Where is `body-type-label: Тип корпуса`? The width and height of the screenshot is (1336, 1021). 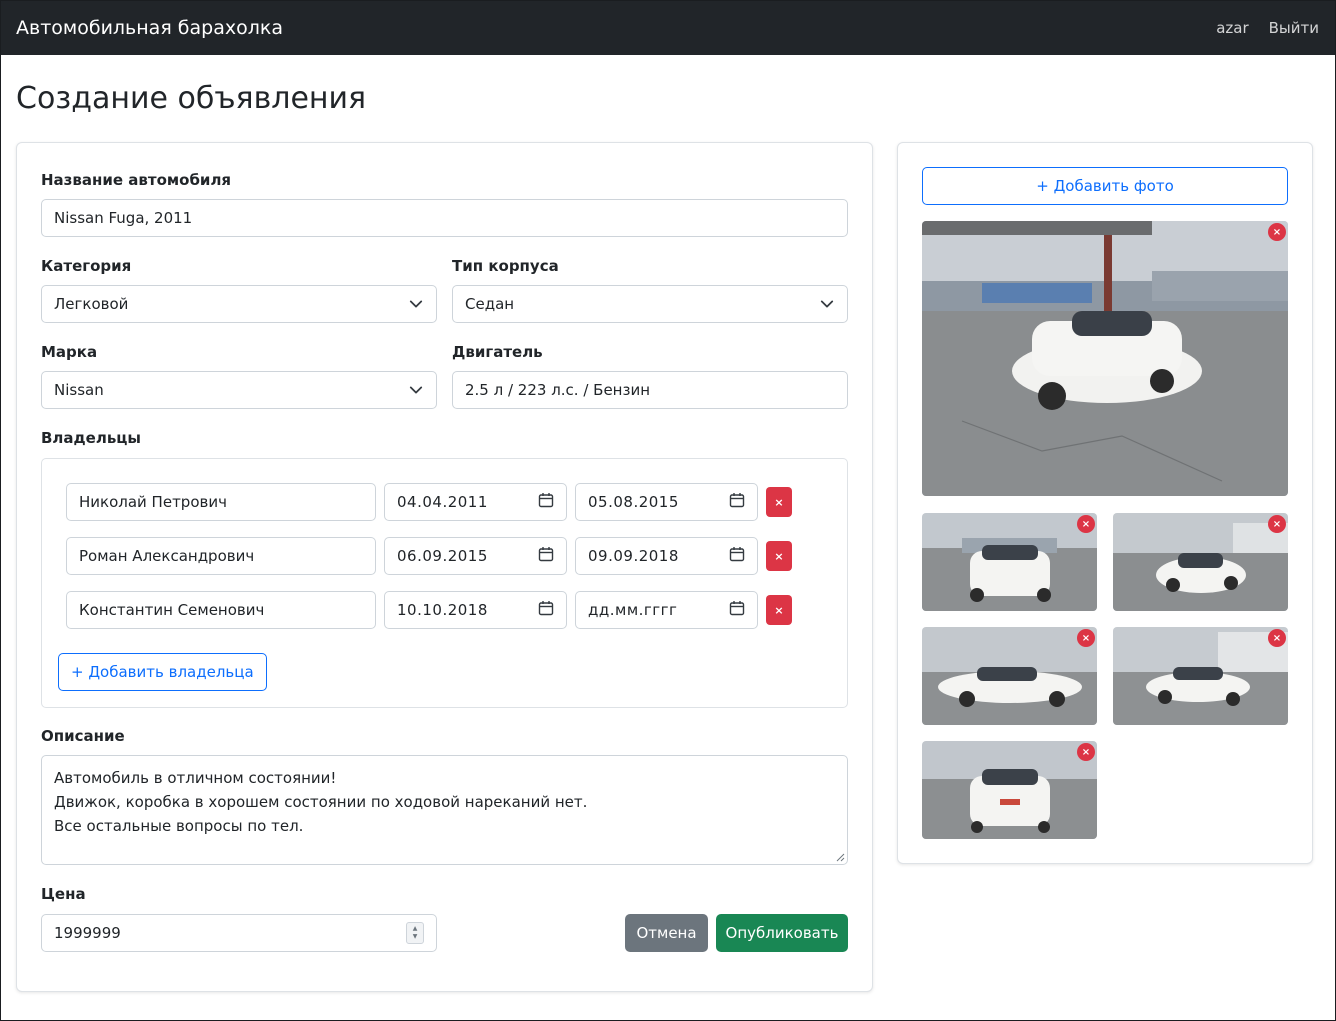
body-type-label: Тип корпуса is located at coordinates (505, 266).